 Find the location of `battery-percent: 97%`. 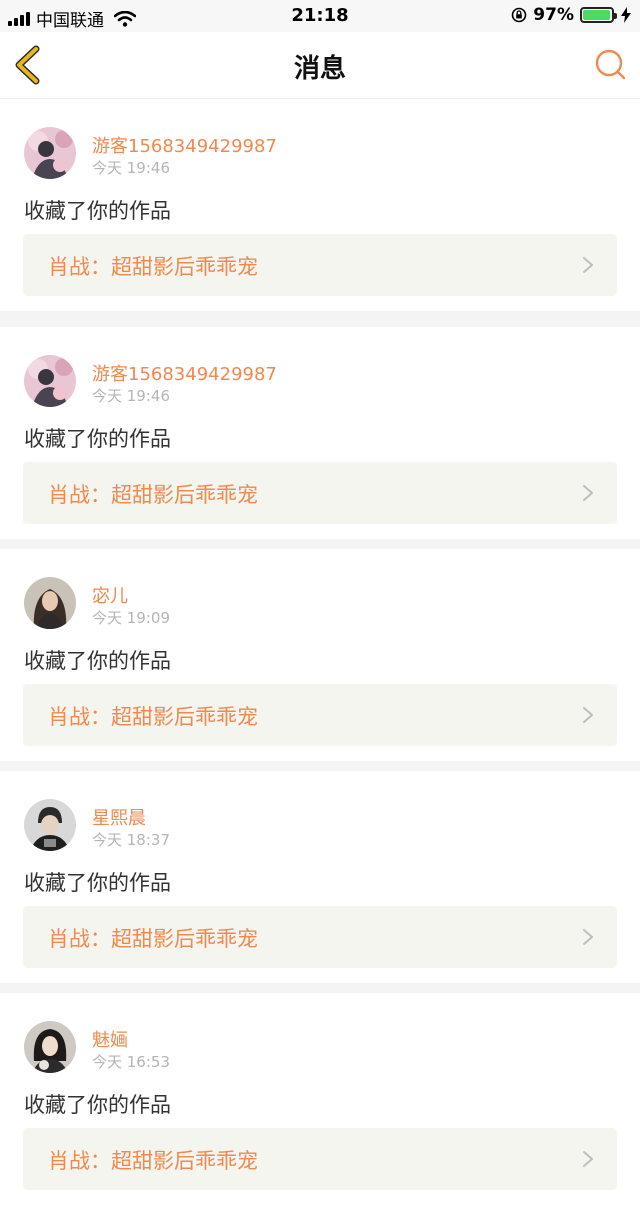

battery-percent: 97% is located at coordinates (553, 15).